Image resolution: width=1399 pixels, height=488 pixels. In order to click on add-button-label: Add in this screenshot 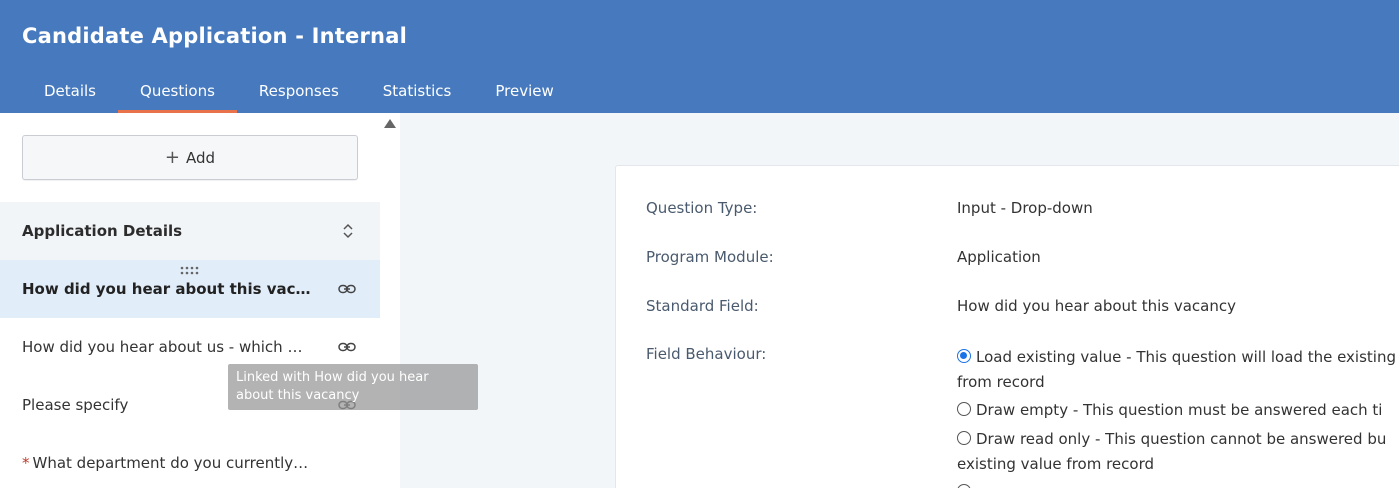, I will do `click(201, 157)`.